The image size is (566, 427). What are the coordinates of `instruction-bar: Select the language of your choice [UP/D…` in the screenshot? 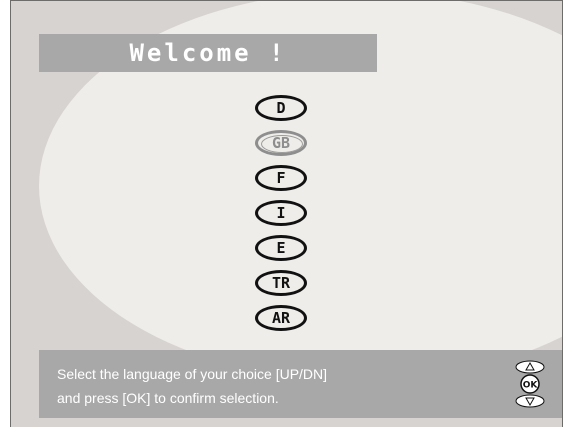 It's located at (300, 384).